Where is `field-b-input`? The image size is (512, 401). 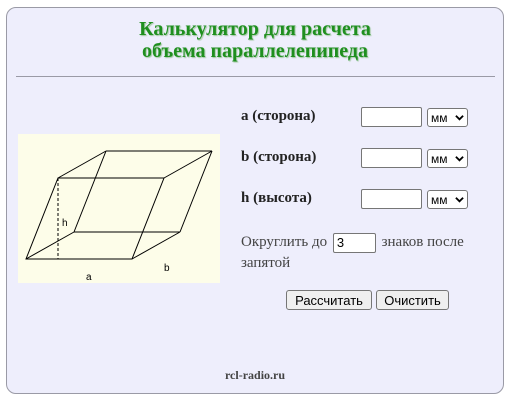
field-b-input is located at coordinates (391, 158).